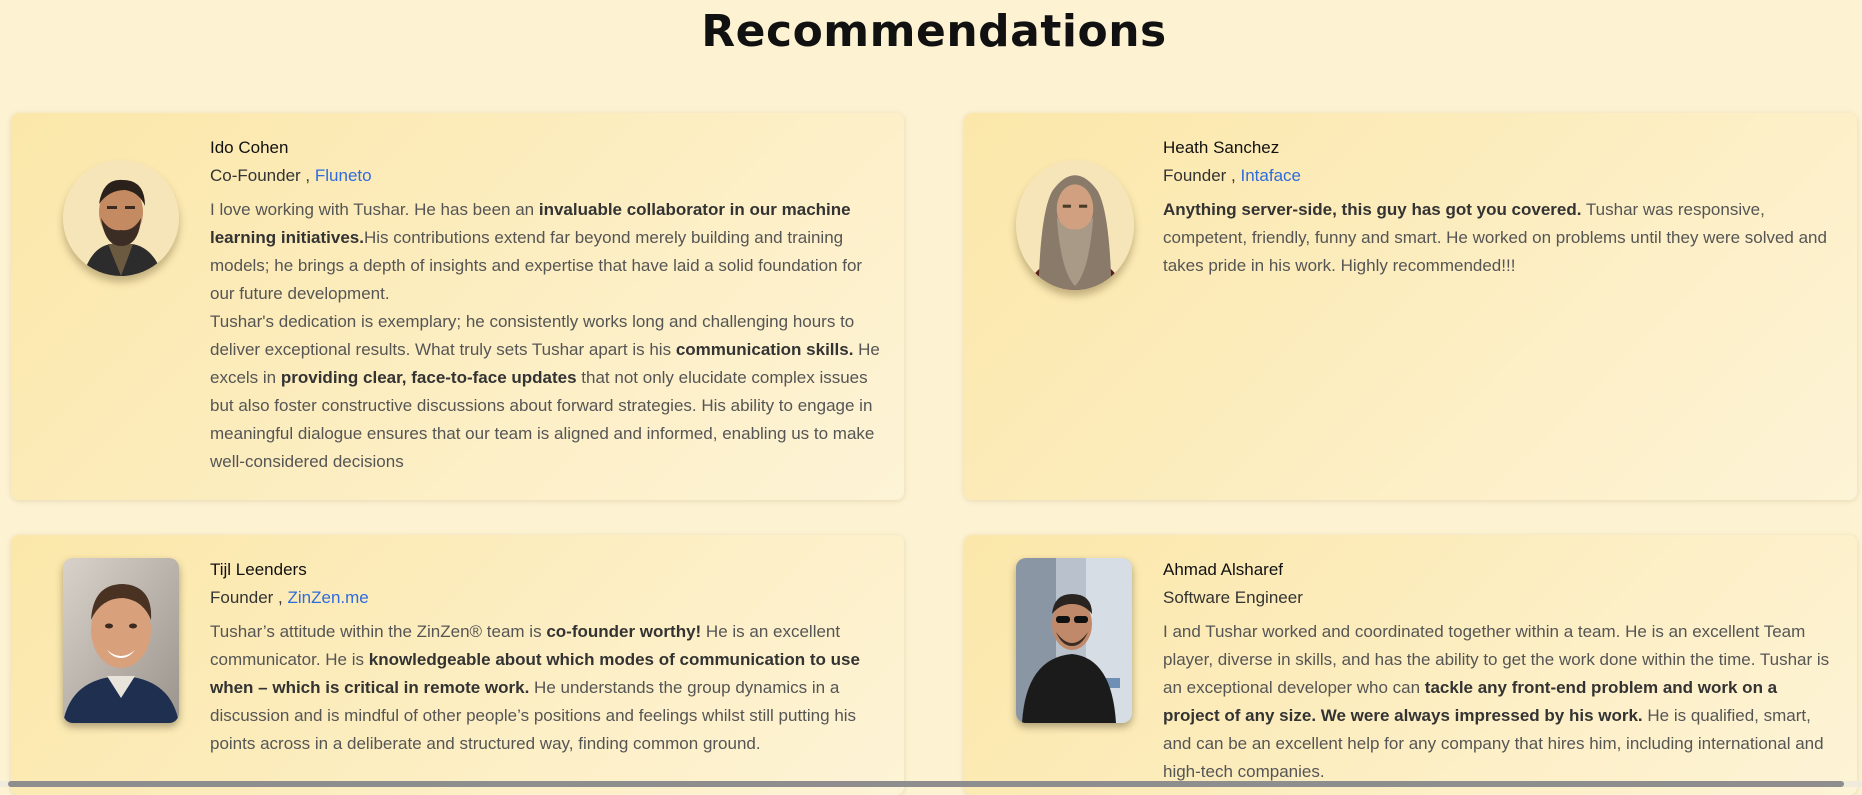 The height and width of the screenshot is (795, 1862). What do you see at coordinates (328, 597) in the screenshot?
I see `company-link: ZinZen.me` at bounding box center [328, 597].